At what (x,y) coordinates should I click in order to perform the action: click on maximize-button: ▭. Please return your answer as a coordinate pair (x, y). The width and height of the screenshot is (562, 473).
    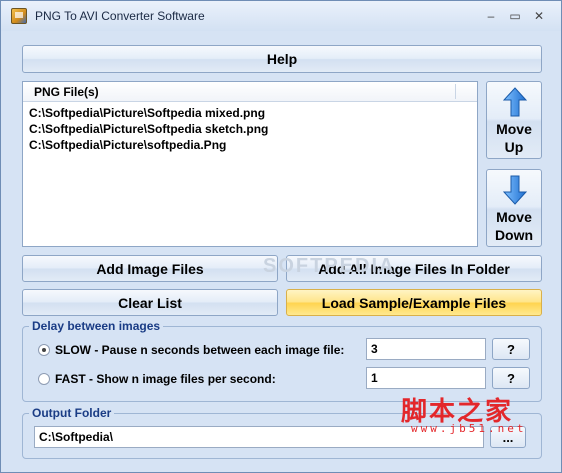
    Looking at the image, I should click on (515, 16).